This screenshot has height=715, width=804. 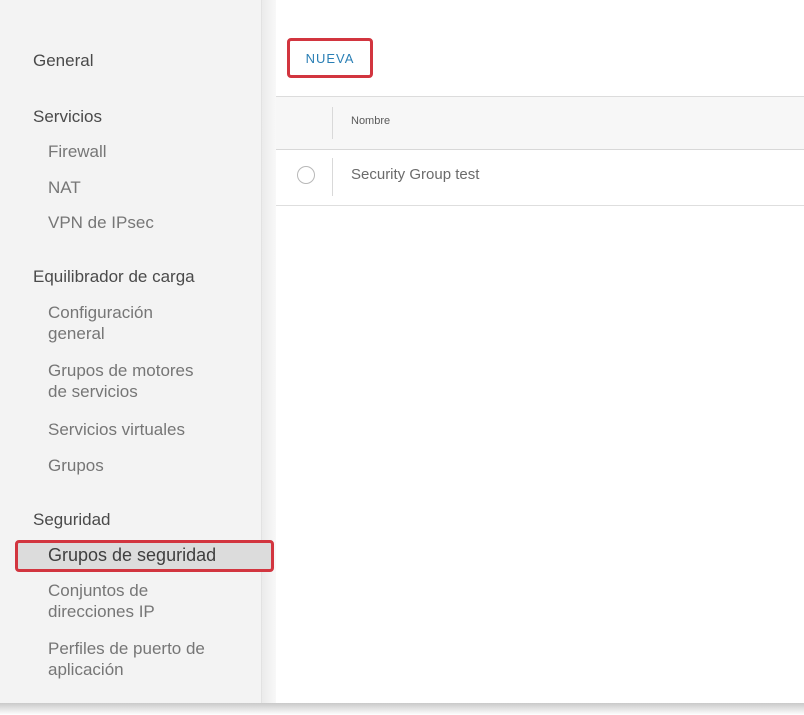 I want to click on bottom-shadow, so click(x=402, y=709).